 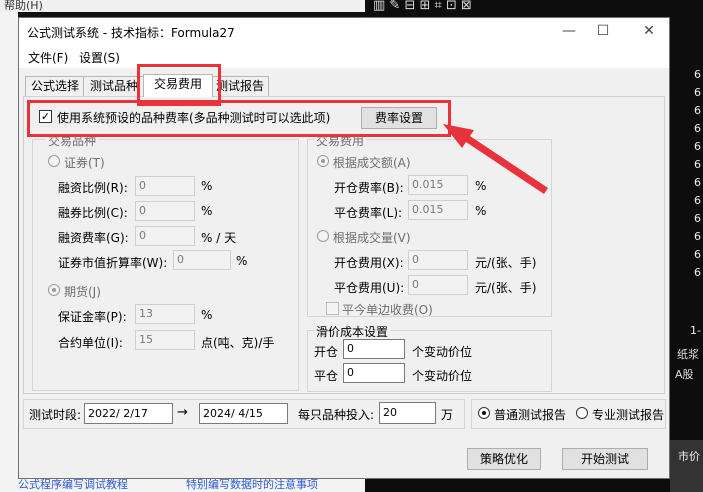 I want to click on futures-radio, so click(x=54, y=290).